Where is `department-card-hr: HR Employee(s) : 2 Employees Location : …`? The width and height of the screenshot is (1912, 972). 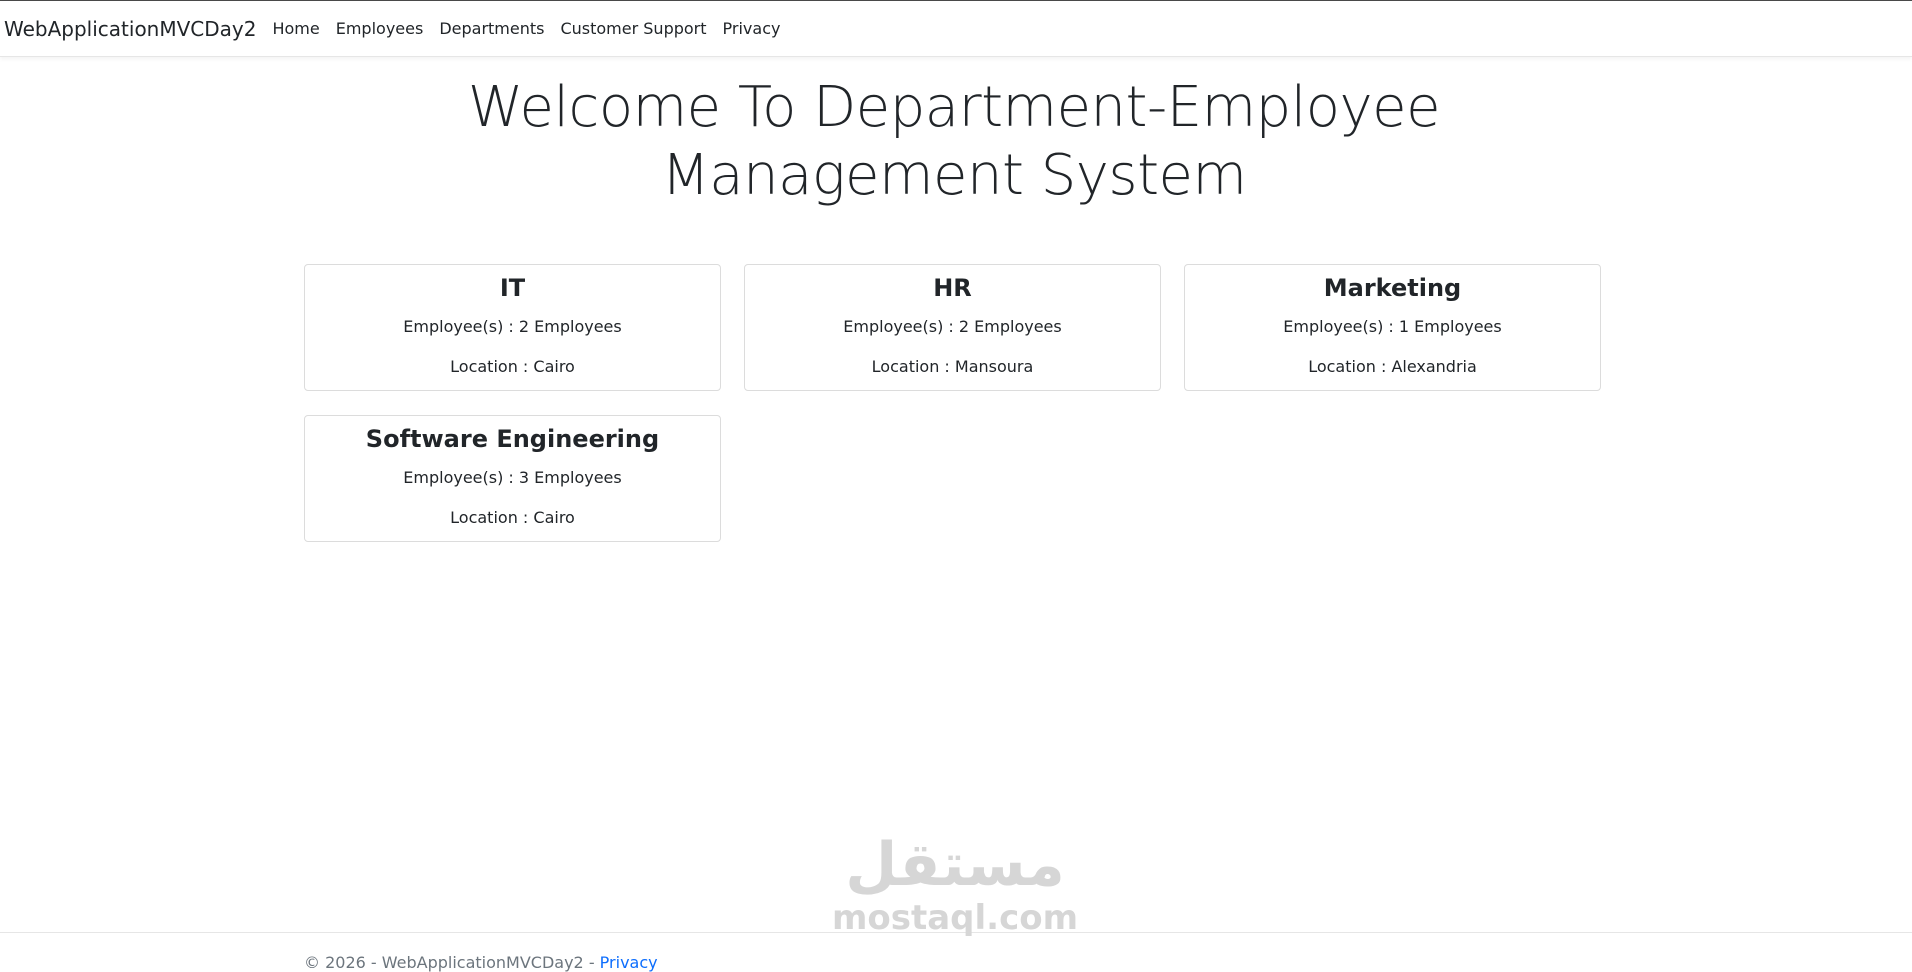
department-card-hr: HR Employee(s) : 2 Employees Location : … is located at coordinates (952, 327).